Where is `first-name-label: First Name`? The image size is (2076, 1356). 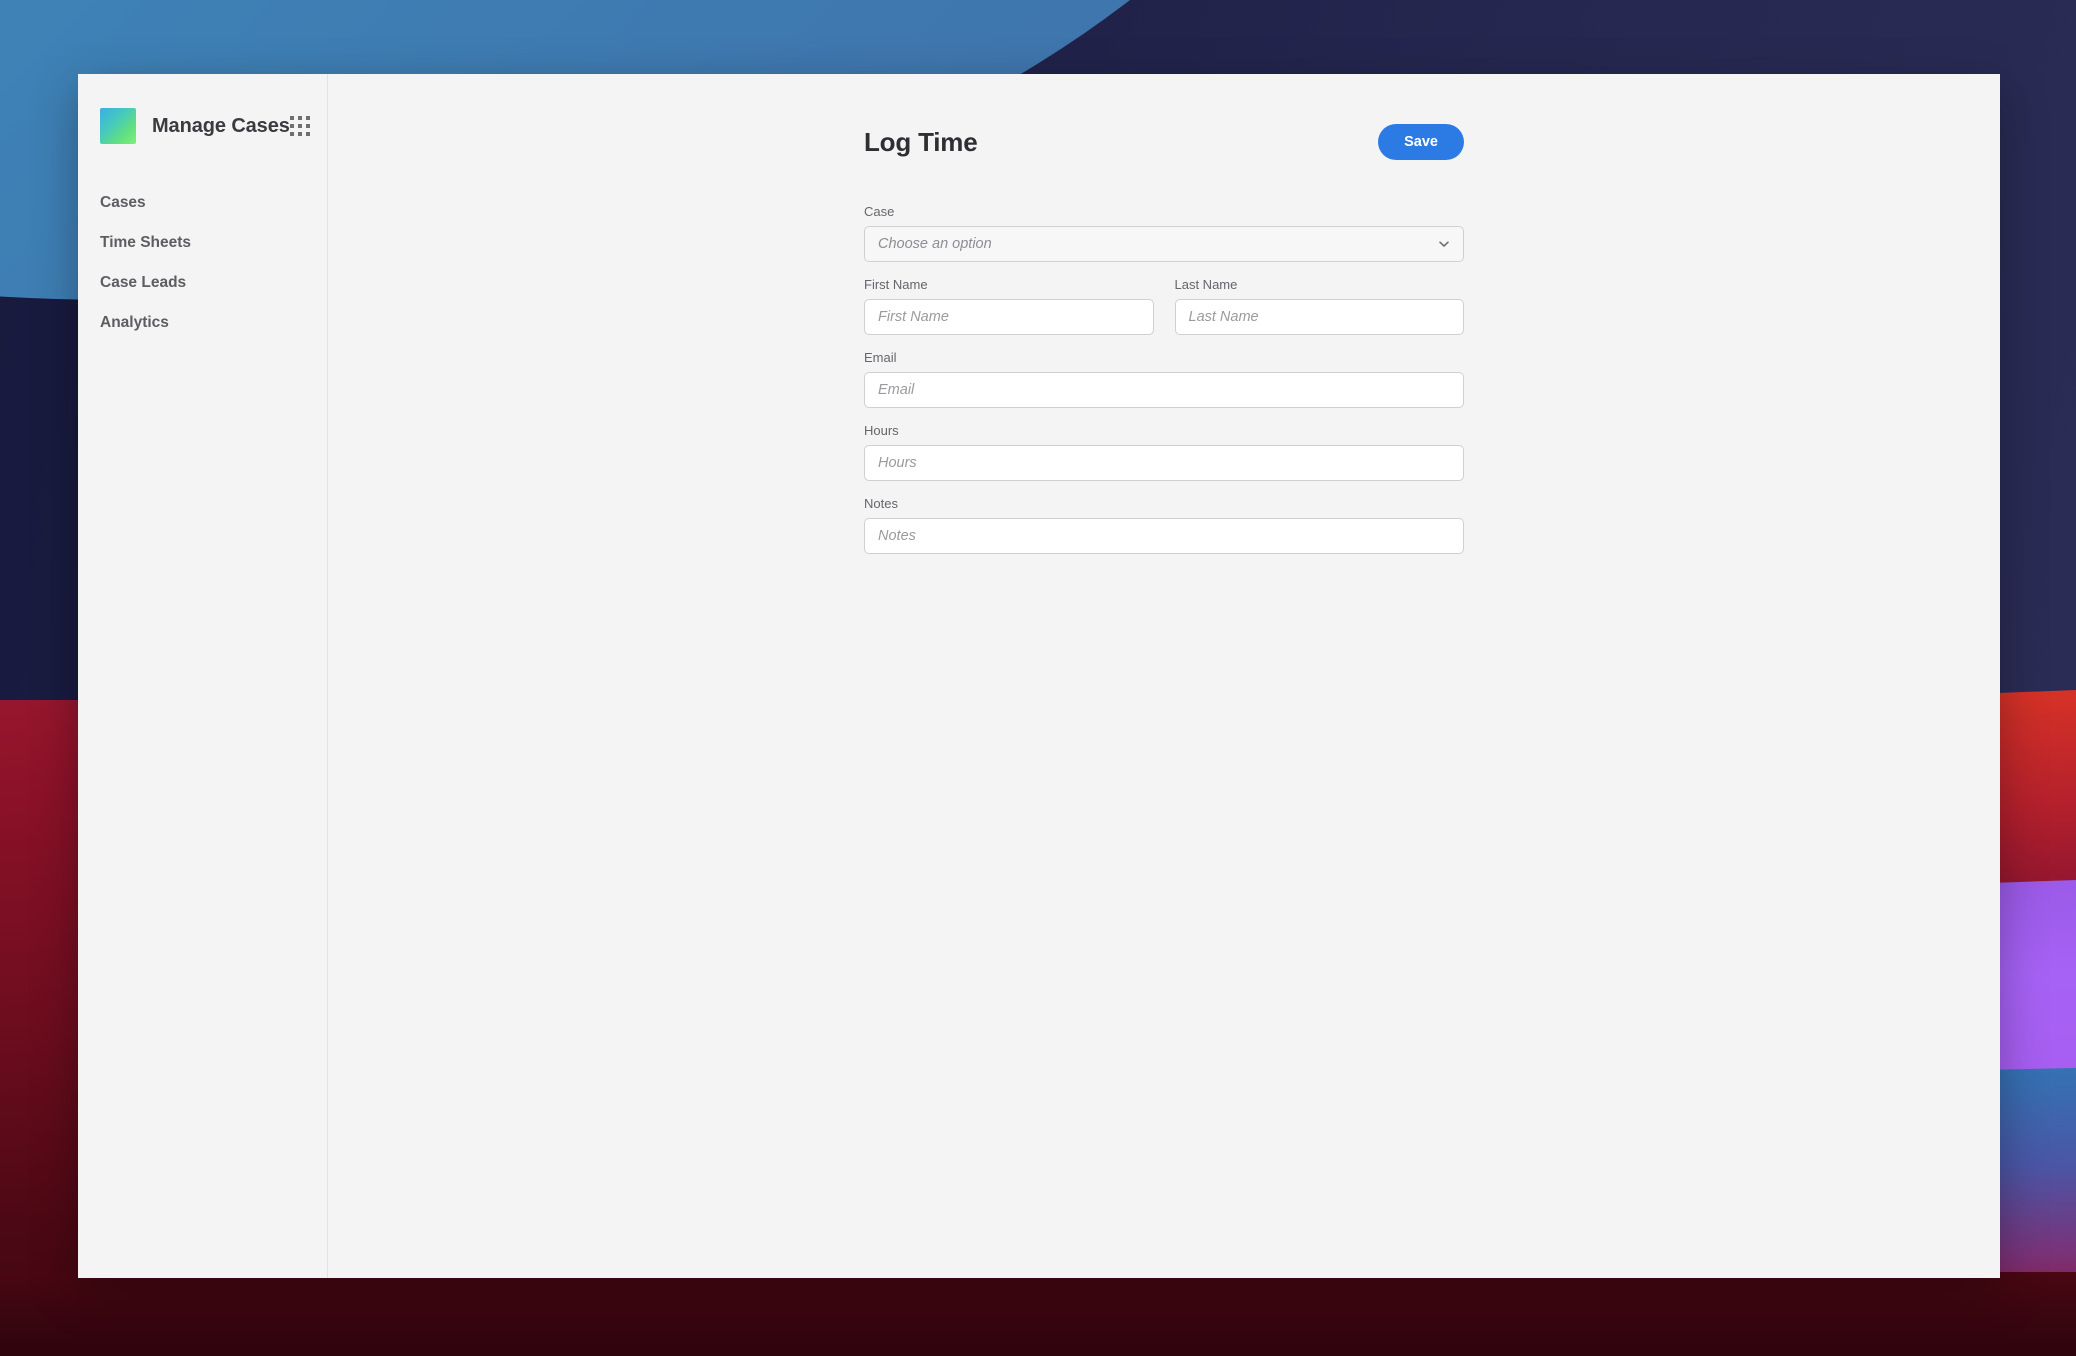
first-name-label: First Name is located at coordinates (896, 284).